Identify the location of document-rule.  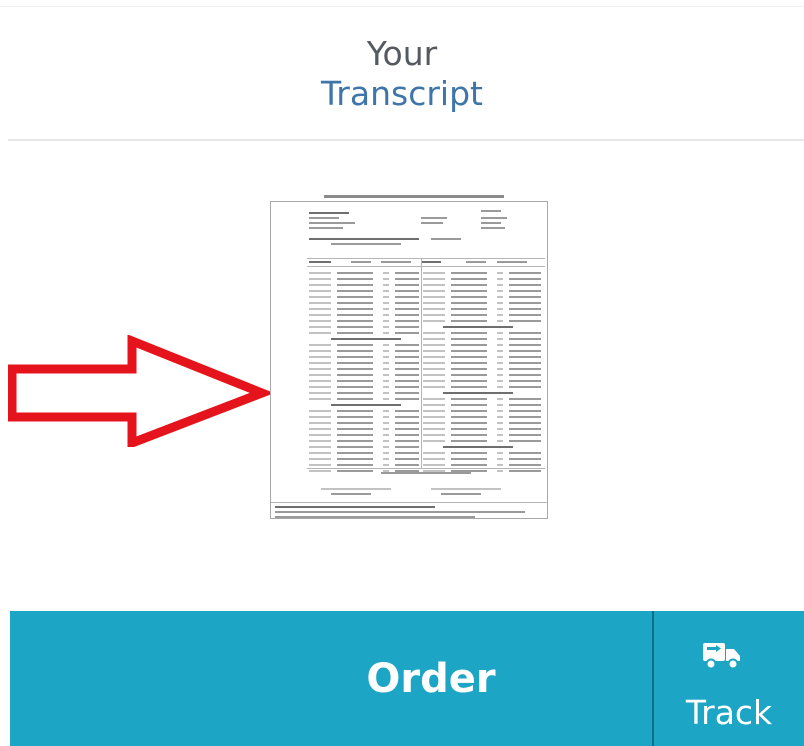
(426, 266).